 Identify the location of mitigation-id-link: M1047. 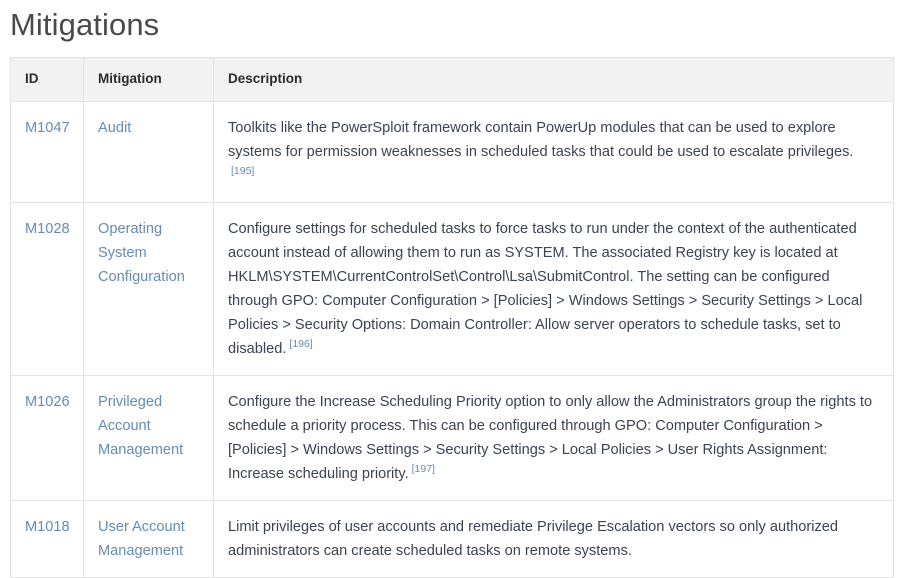
(47, 128).